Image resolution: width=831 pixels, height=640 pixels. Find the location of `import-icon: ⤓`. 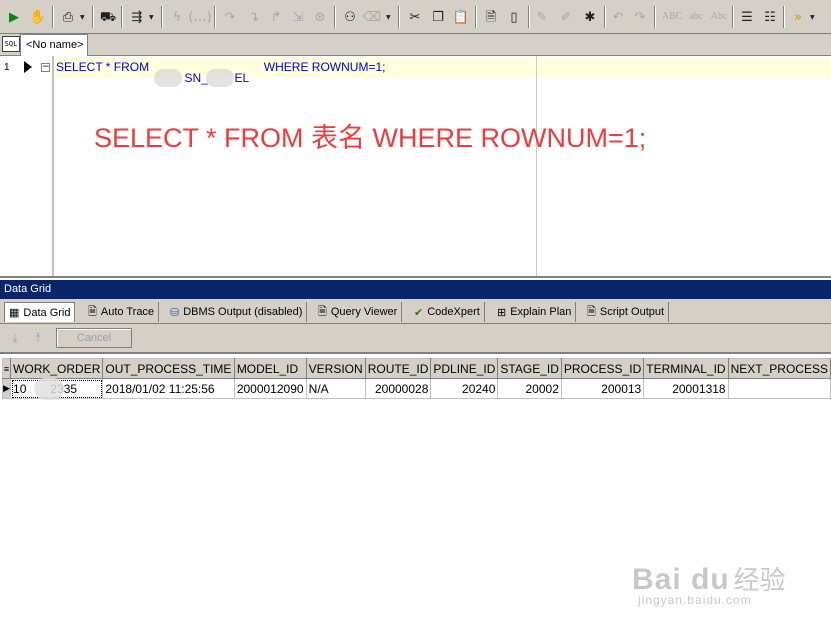

import-icon: ⤓ is located at coordinates (15, 338).